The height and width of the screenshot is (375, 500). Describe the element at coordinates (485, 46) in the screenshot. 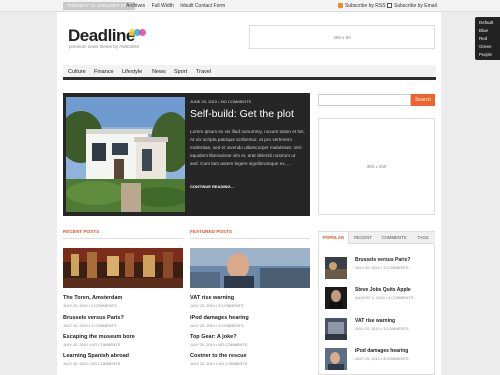

I see `switcher-green: Green` at that location.